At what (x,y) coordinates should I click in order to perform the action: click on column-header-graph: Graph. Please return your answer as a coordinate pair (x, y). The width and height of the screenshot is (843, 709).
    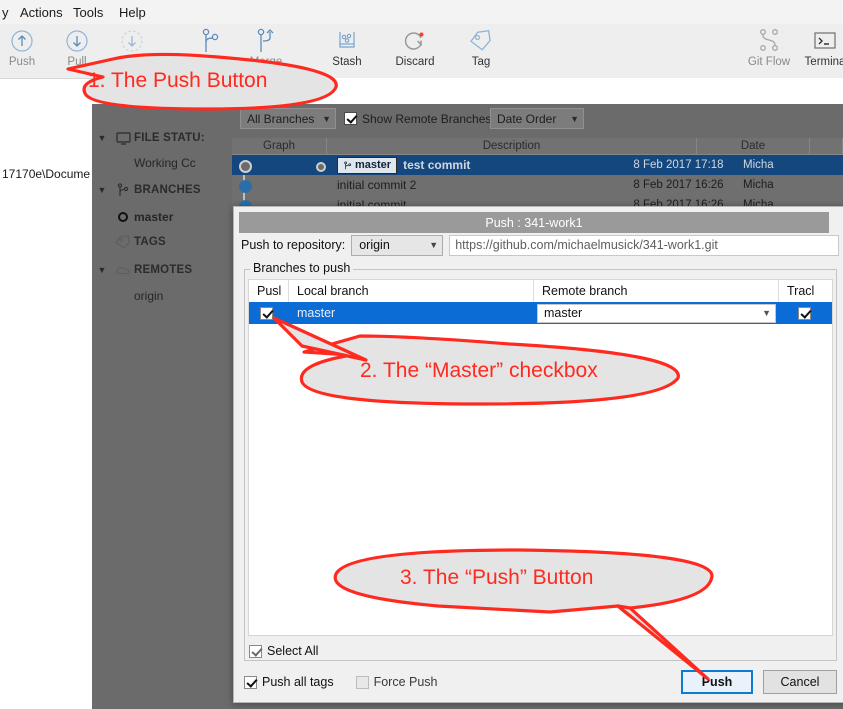
    Looking at the image, I should click on (279, 146).